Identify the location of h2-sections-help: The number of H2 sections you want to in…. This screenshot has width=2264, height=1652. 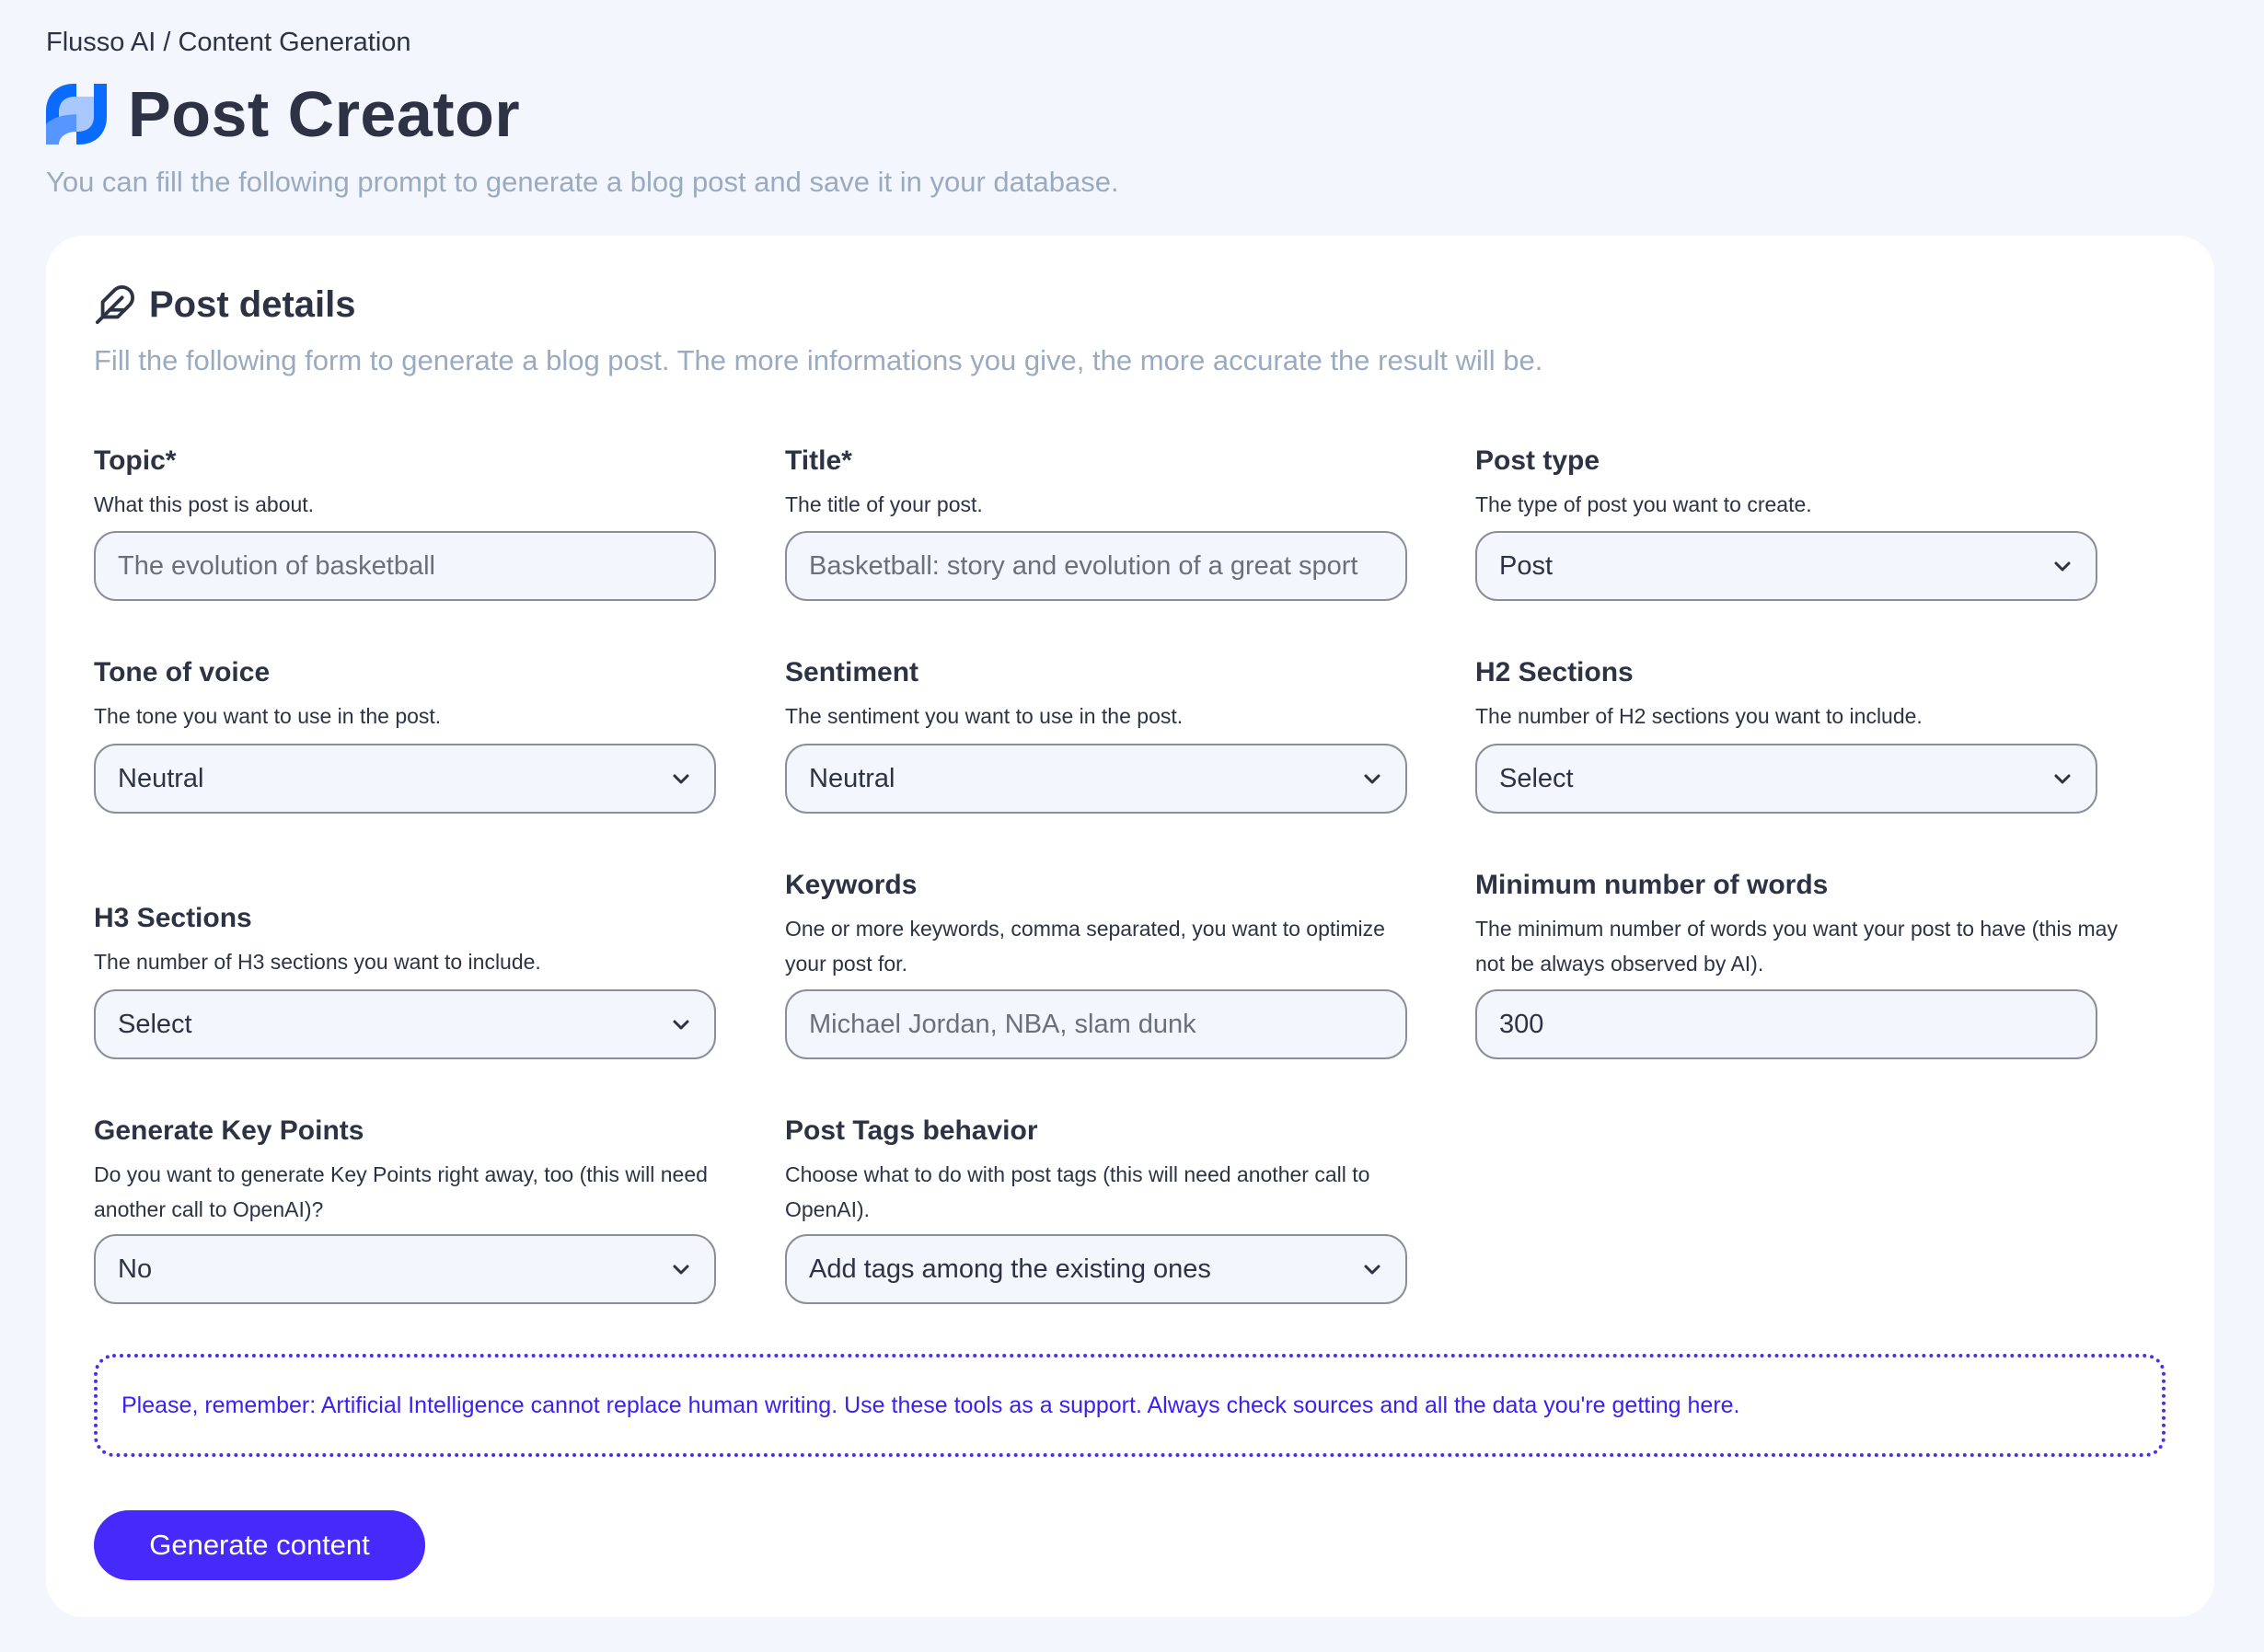
(1699, 716).